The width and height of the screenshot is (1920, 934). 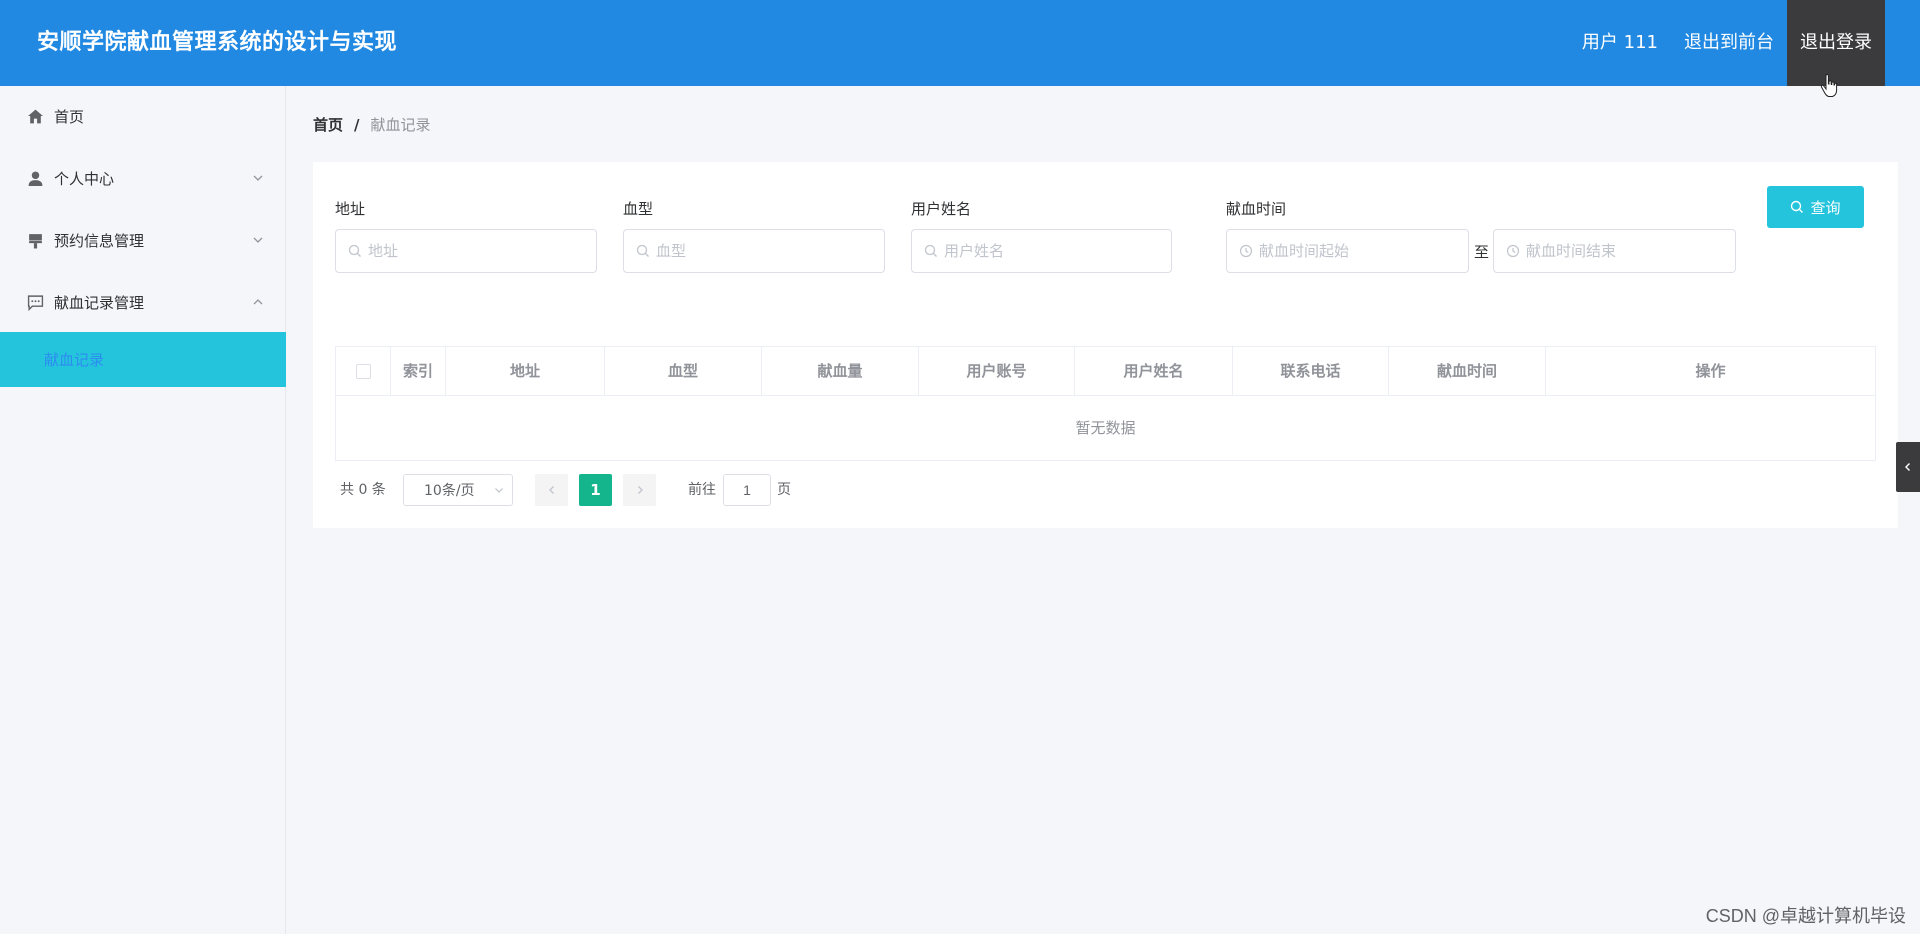 What do you see at coordinates (400, 125) in the screenshot?
I see `breadcrumb-current: 献血记录` at bounding box center [400, 125].